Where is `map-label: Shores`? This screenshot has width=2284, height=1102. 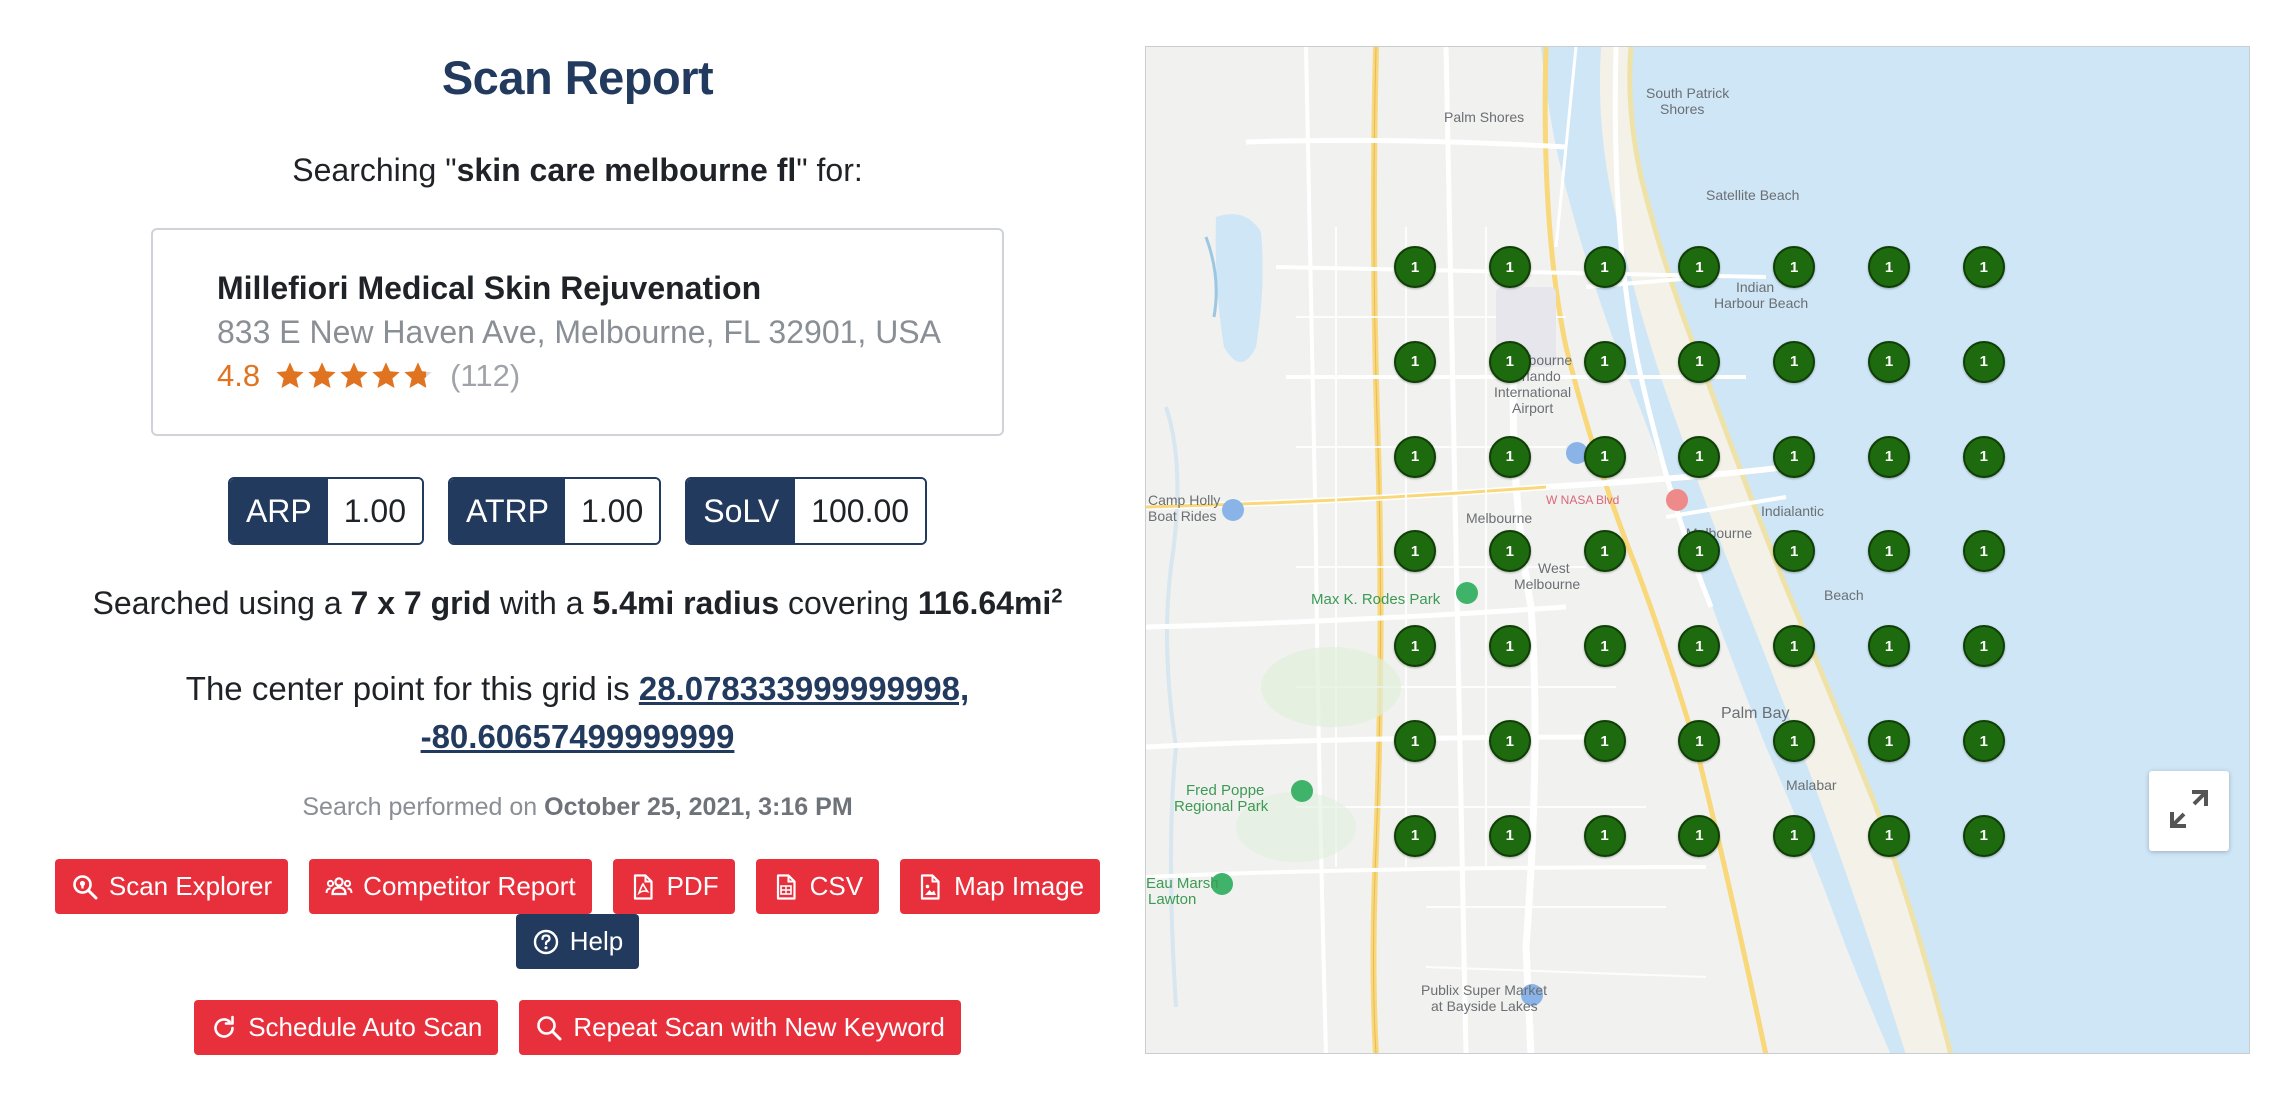
map-label: Shores is located at coordinates (1682, 109).